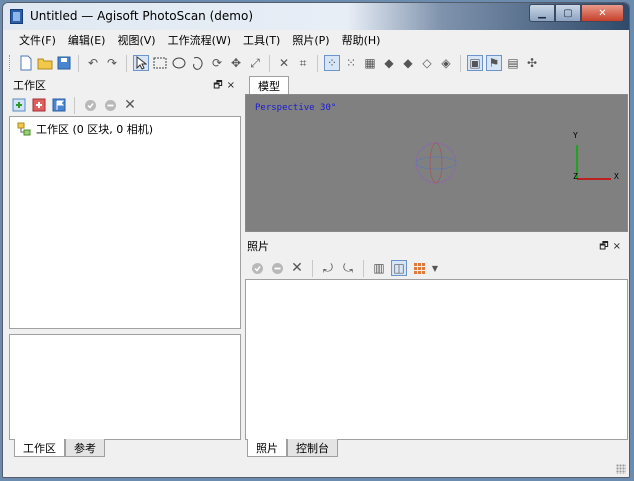  Describe the element at coordinates (136, 40) in the screenshot. I see `menu-view: 视图(V)` at that location.